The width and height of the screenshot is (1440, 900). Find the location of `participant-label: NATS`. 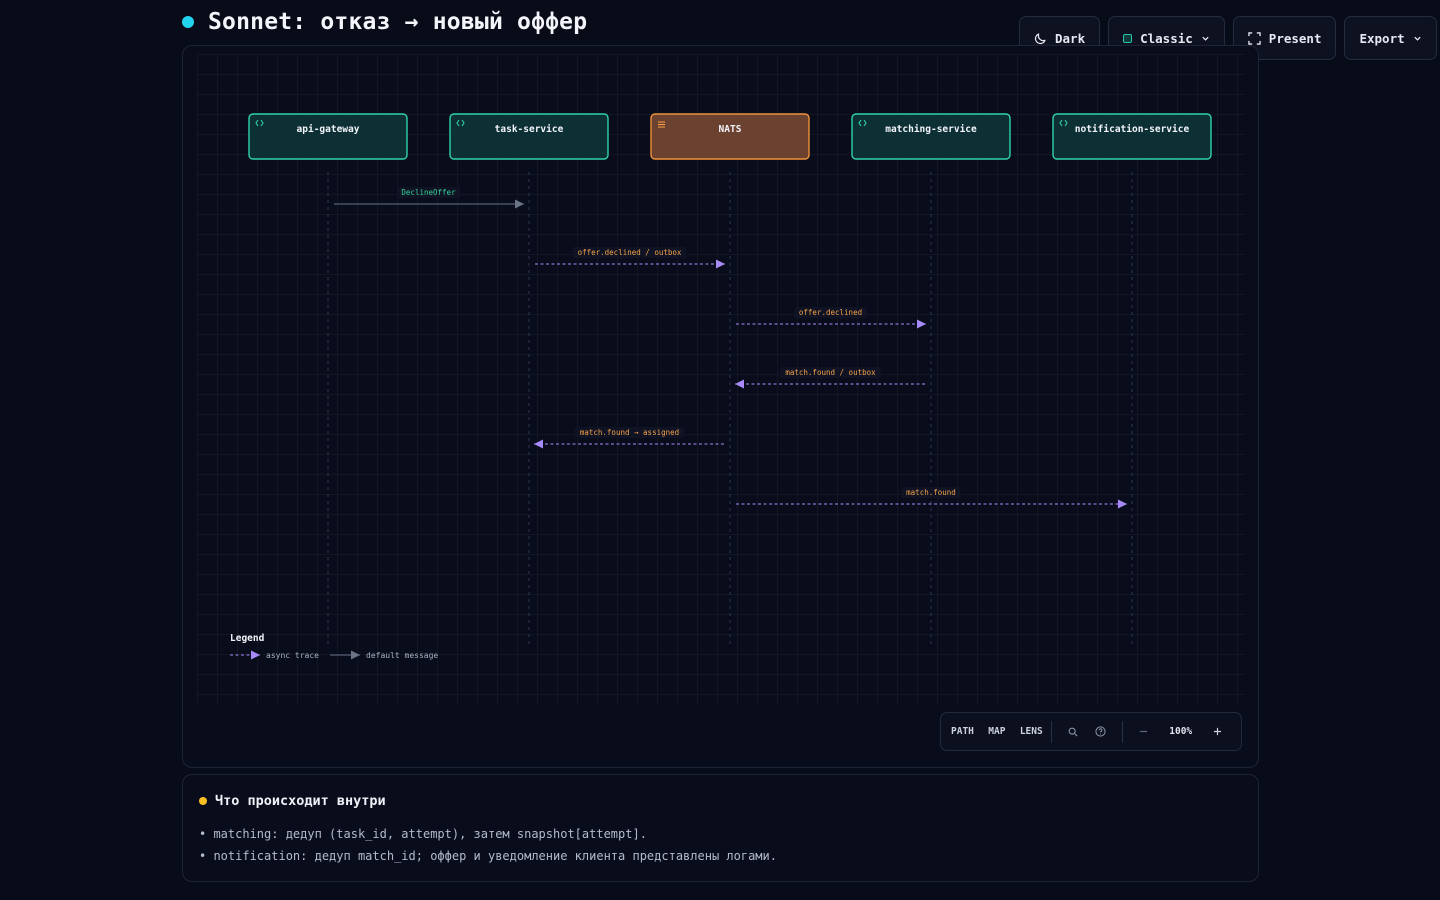

participant-label: NATS is located at coordinates (730, 129).